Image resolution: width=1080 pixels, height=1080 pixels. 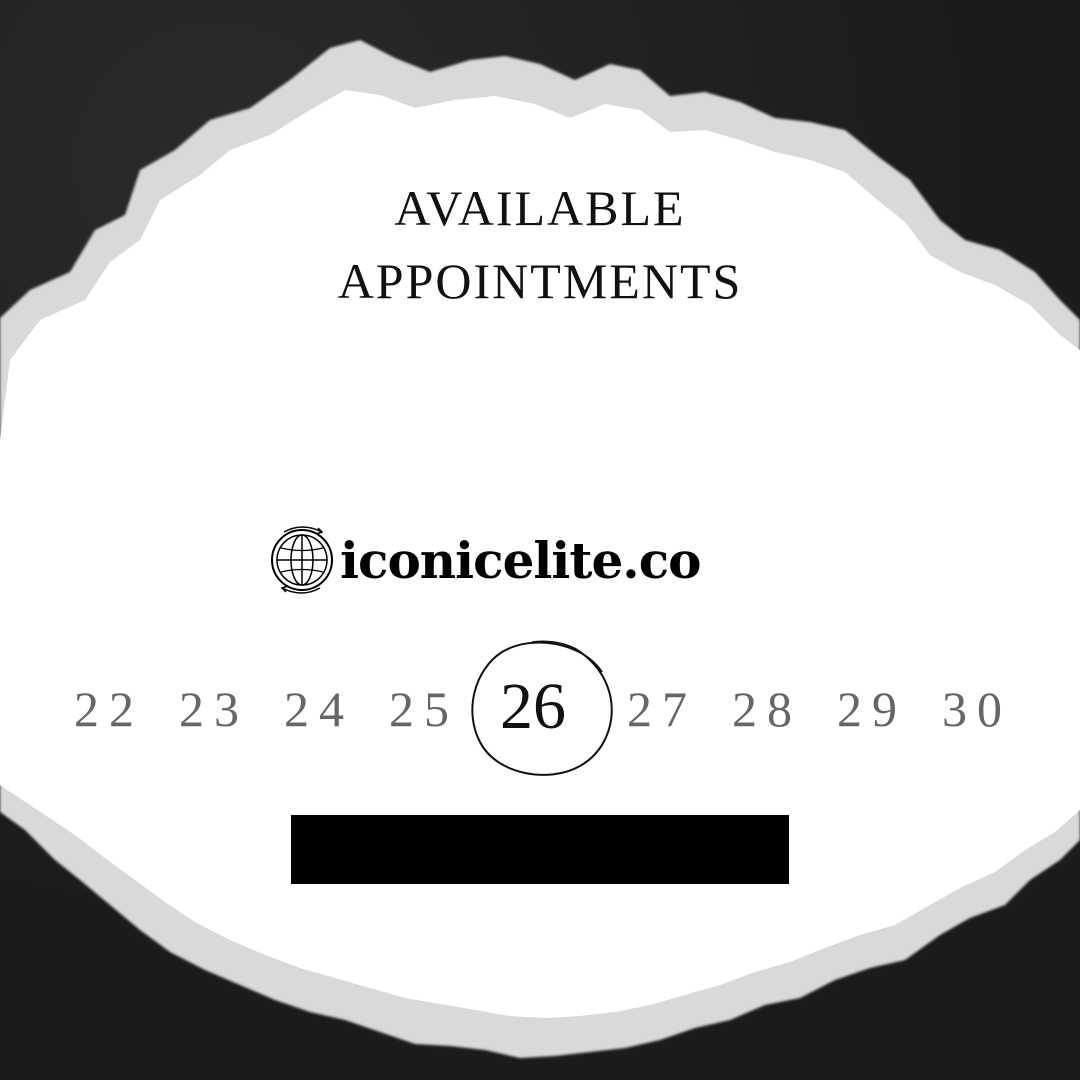 I want to click on date-22: 22, so click(x=109, y=709).